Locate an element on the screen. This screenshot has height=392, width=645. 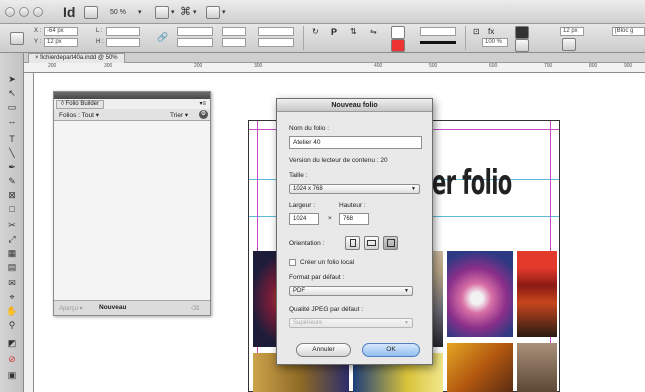
gap-tool-icon: ↔ is located at coordinates (12, 121).